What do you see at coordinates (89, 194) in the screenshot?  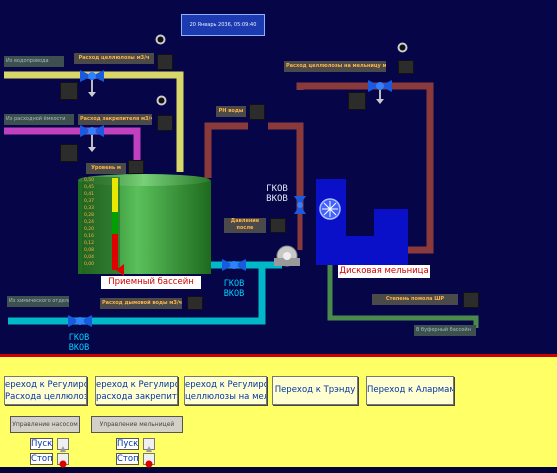 I see `scale-tick: 0,41` at bounding box center [89, 194].